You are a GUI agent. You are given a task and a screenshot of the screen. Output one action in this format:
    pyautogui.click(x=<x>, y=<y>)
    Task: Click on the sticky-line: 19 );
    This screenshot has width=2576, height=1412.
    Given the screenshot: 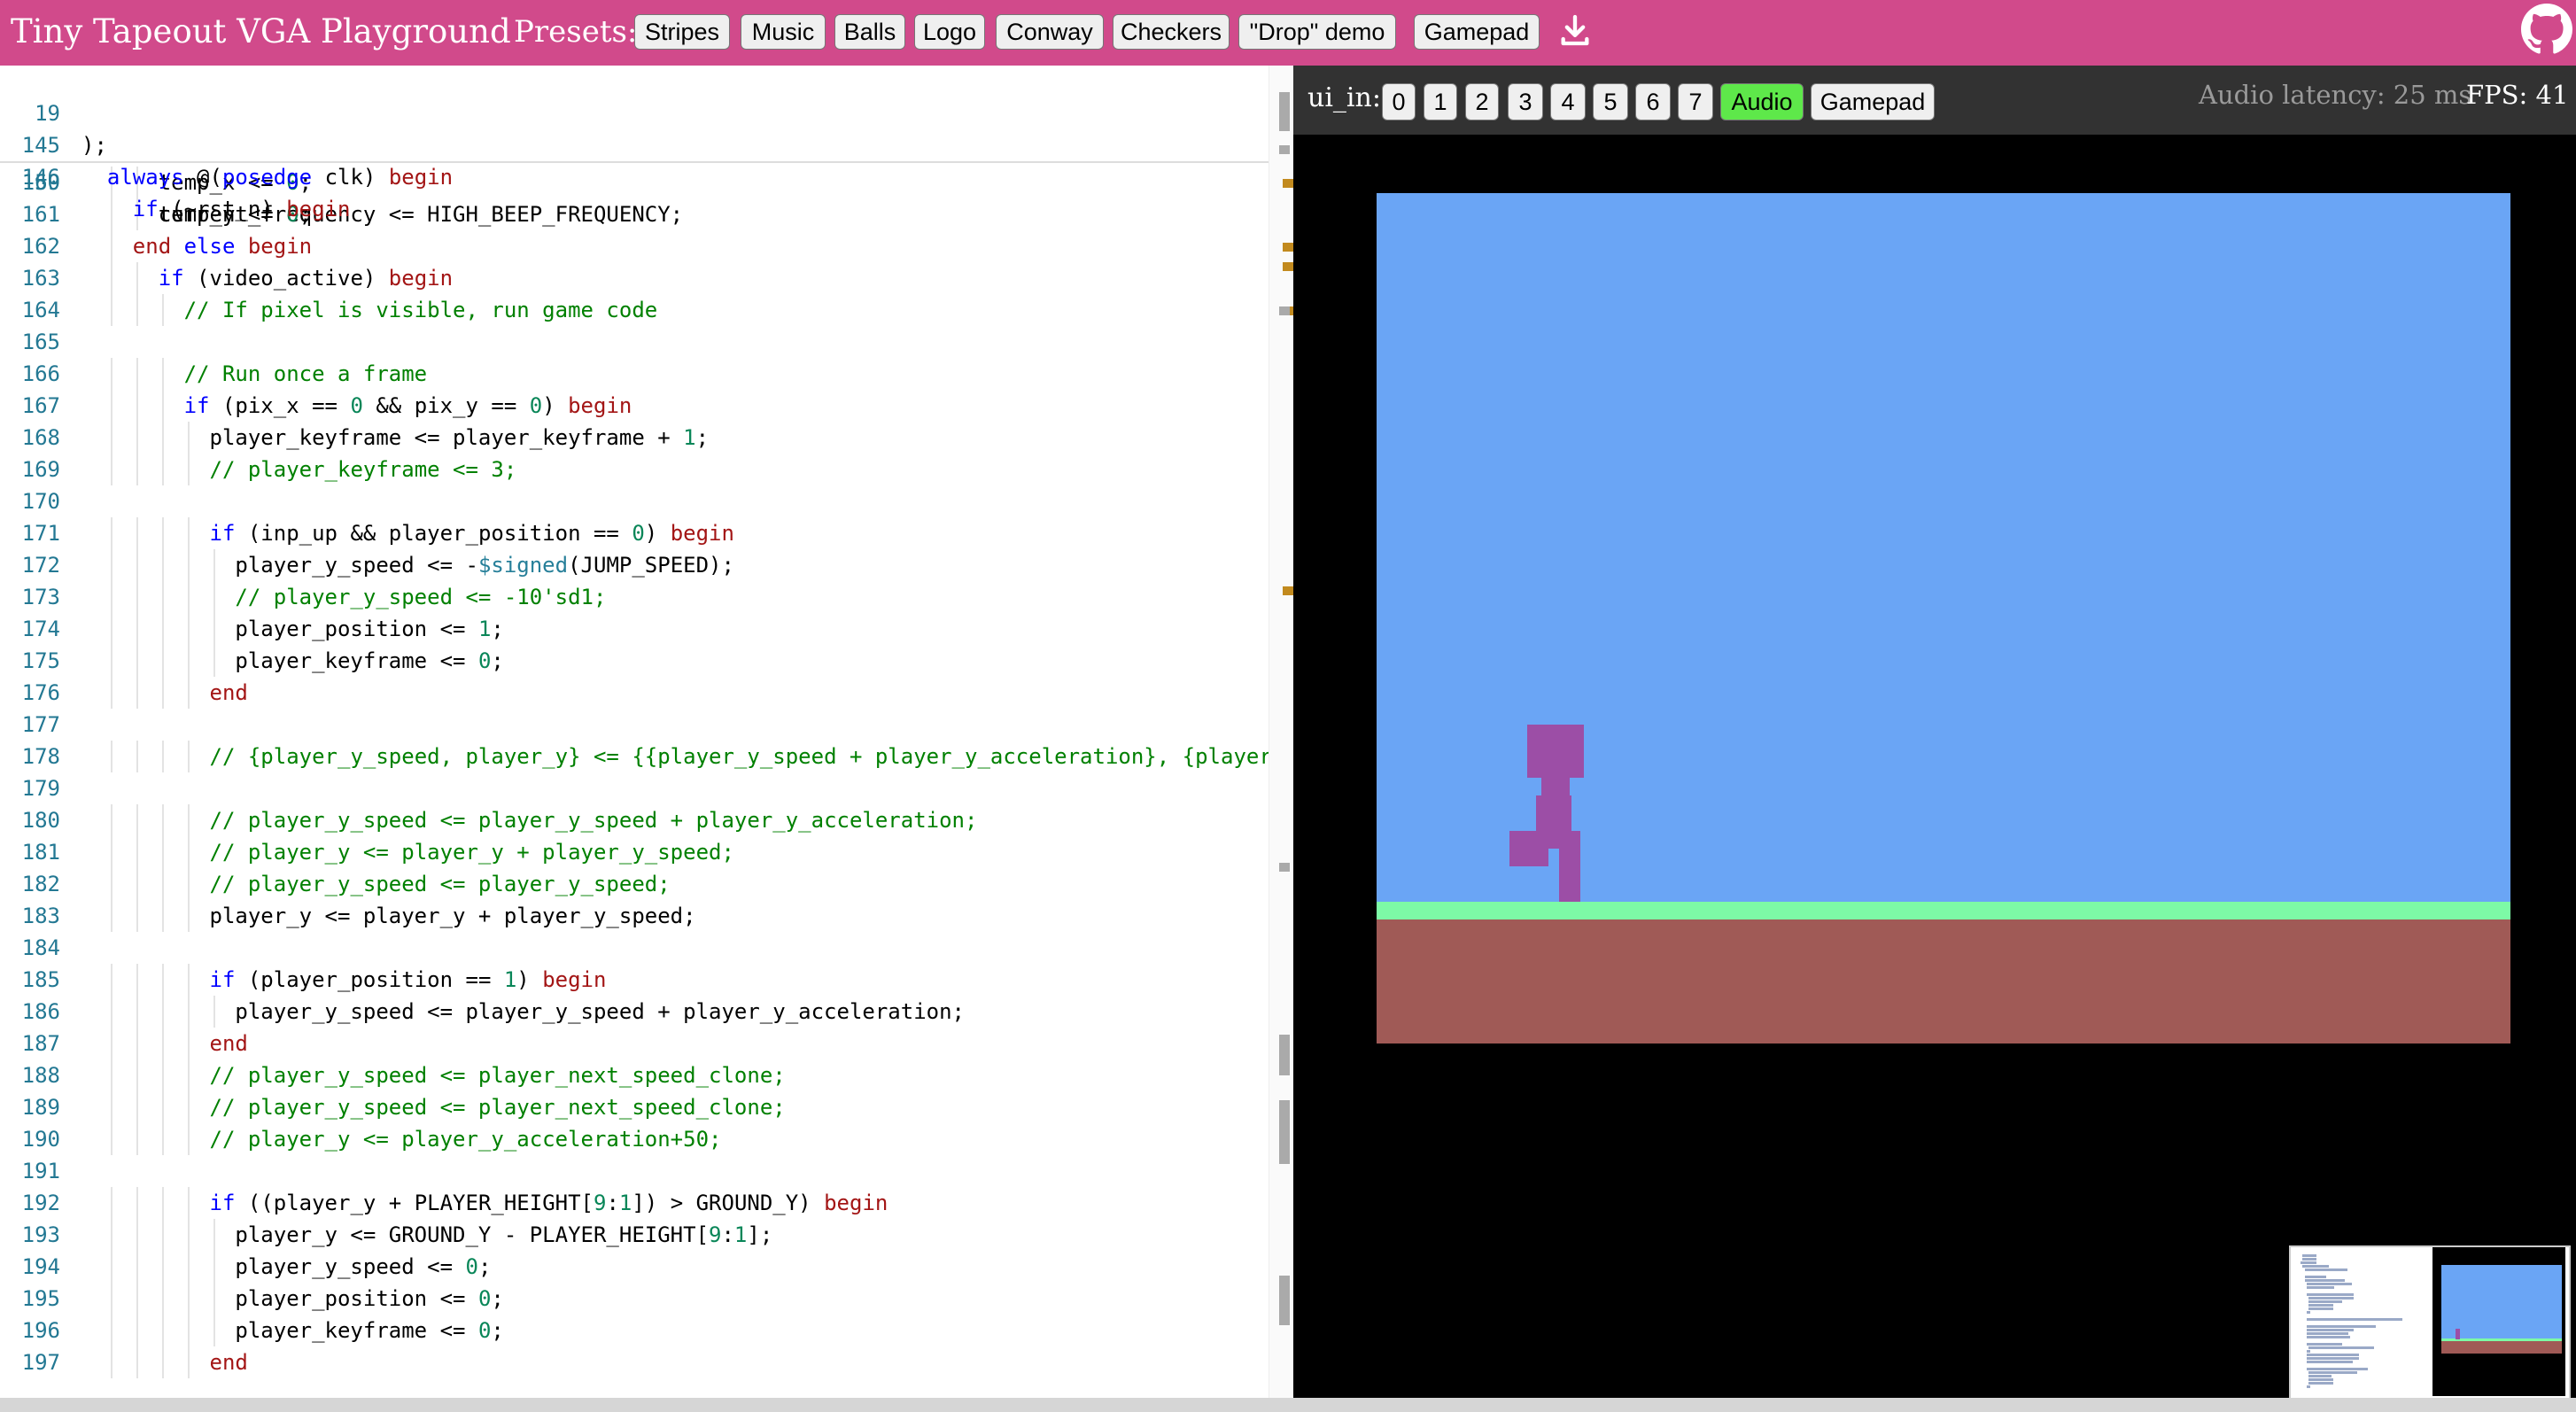 What is the action you would take?
    pyautogui.click(x=634, y=112)
    